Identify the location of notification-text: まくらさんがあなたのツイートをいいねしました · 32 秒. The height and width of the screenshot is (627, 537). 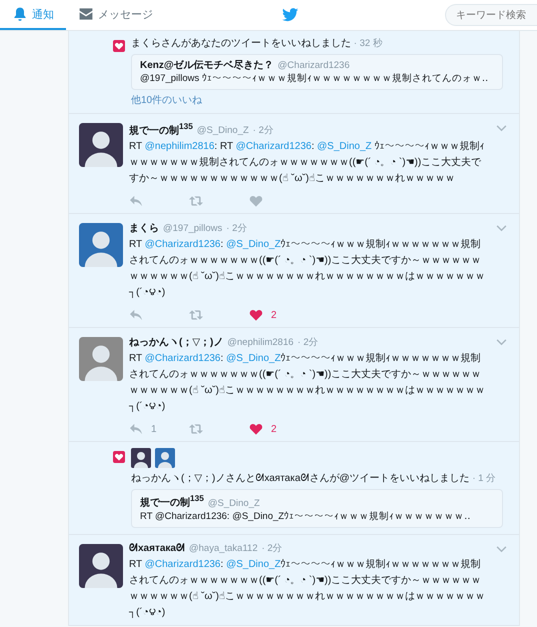
(257, 44).